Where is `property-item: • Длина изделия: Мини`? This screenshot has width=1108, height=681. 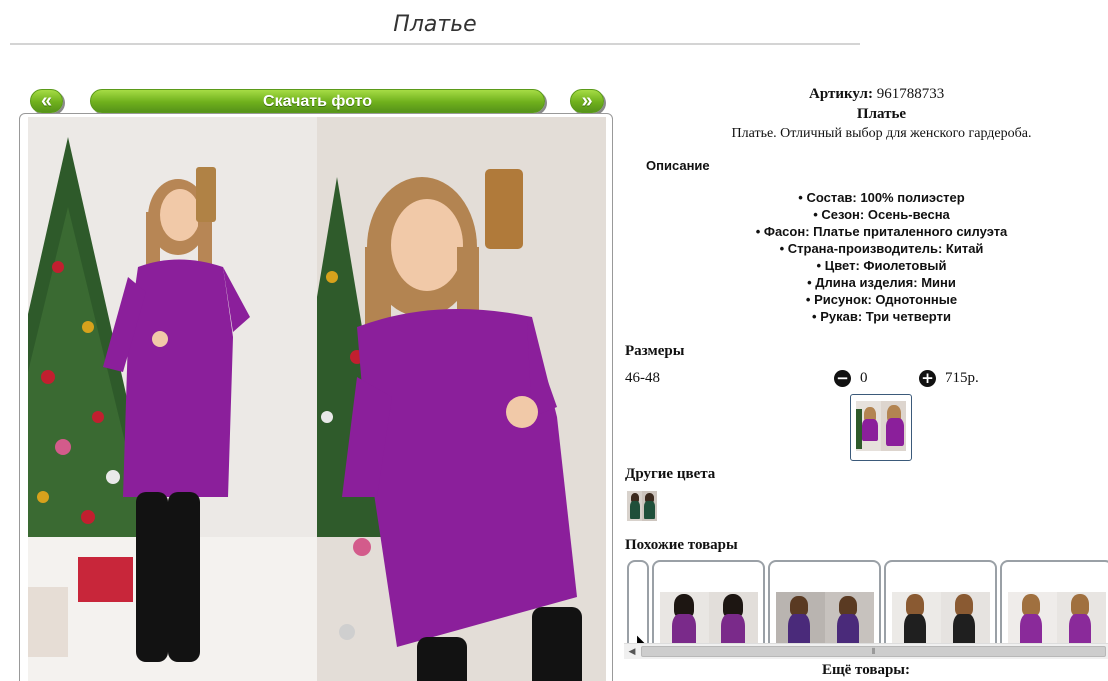
property-item: • Длина изделия: Мини is located at coordinates (881, 282).